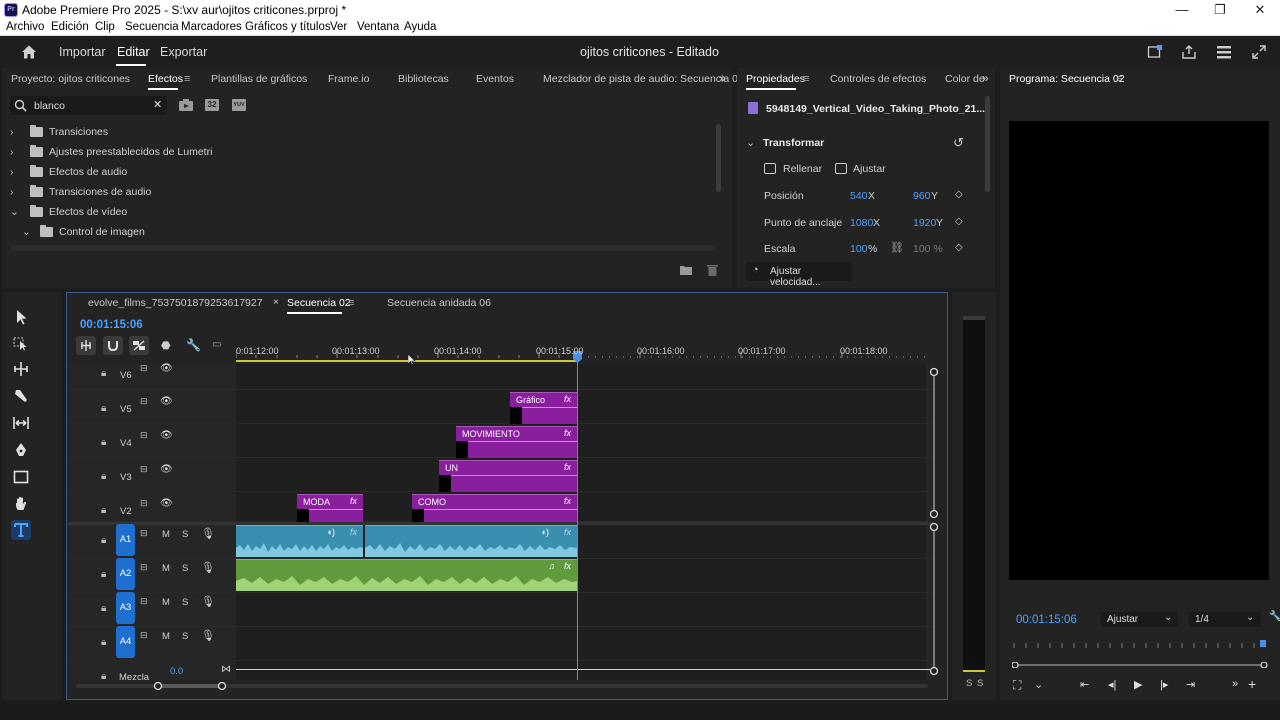  What do you see at coordinates (319, 303) in the screenshot?
I see `tab-secuencia-02: Secuencia 02` at bounding box center [319, 303].